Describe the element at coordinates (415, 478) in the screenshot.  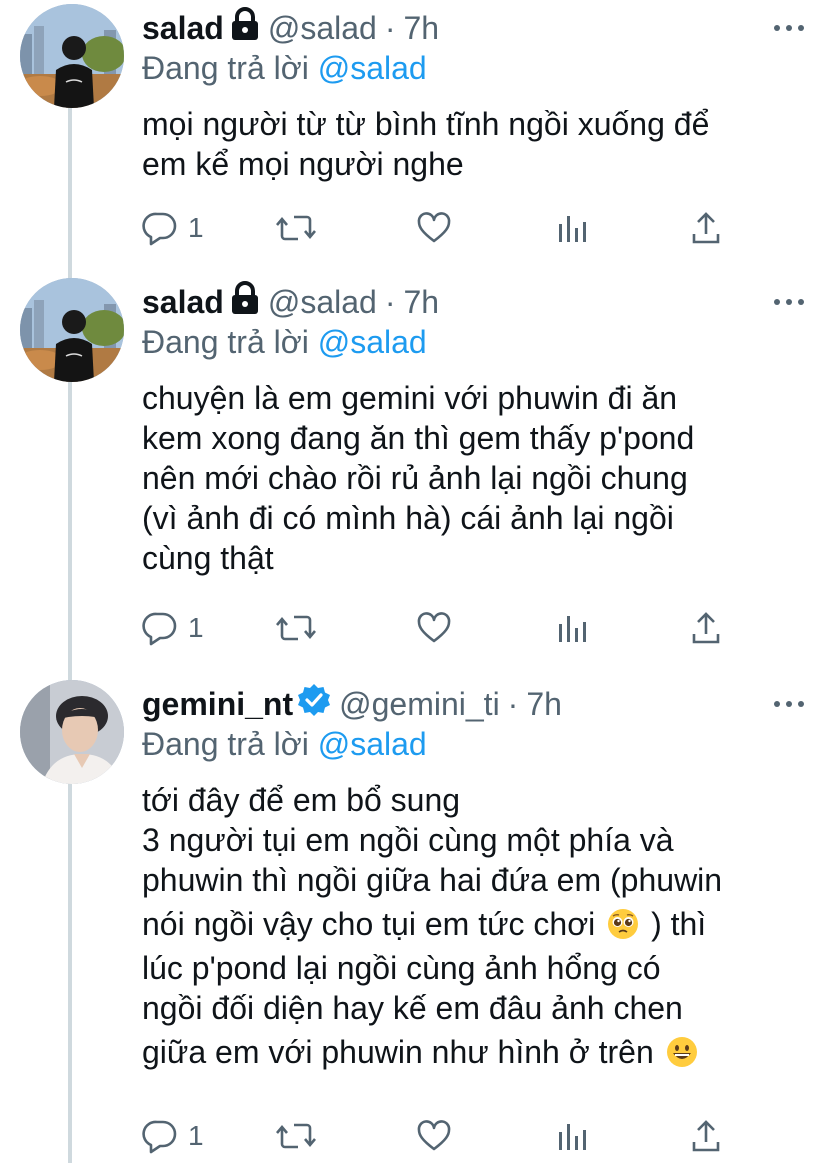
I see `text-line: nên mới chào rồi rủ ảnh lại ngồi chung` at that location.